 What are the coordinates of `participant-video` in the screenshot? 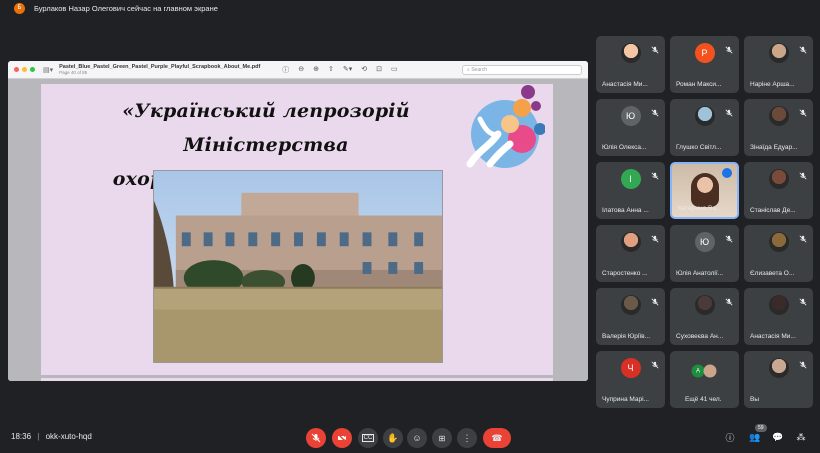 It's located at (704, 190).